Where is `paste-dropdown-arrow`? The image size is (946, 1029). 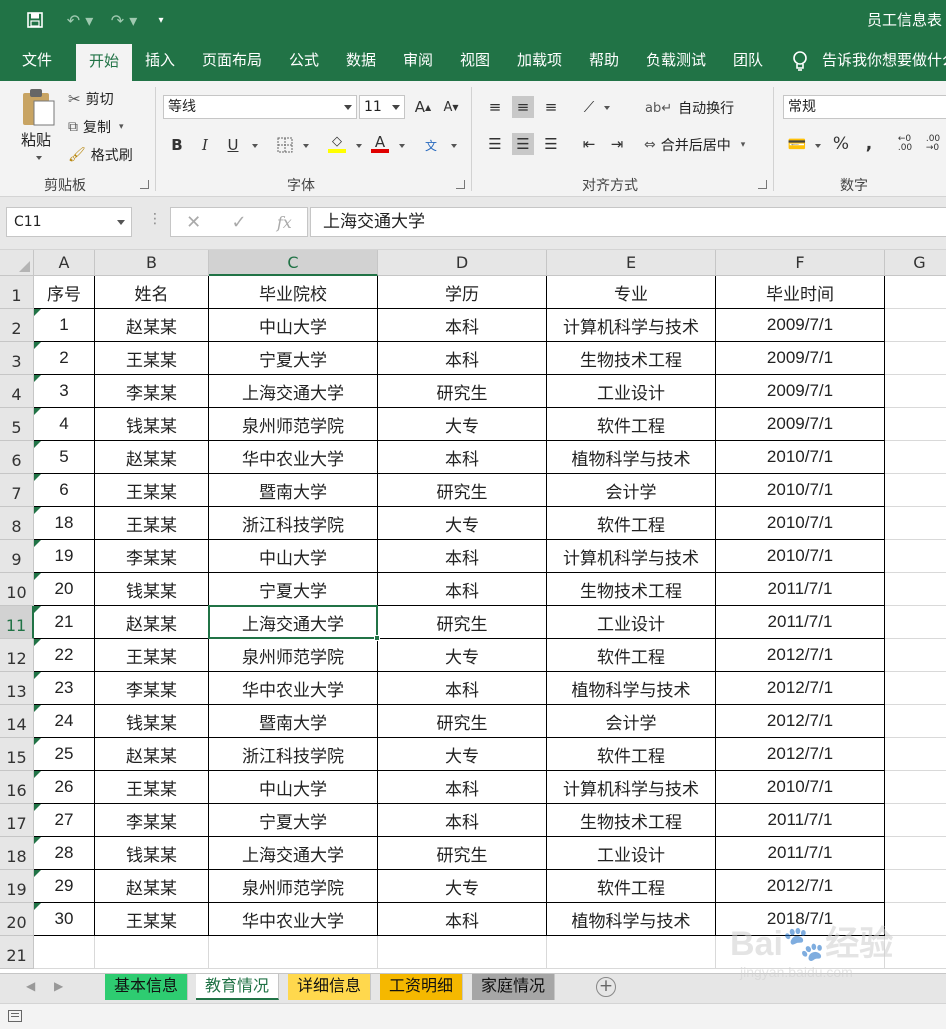 paste-dropdown-arrow is located at coordinates (39, 158).